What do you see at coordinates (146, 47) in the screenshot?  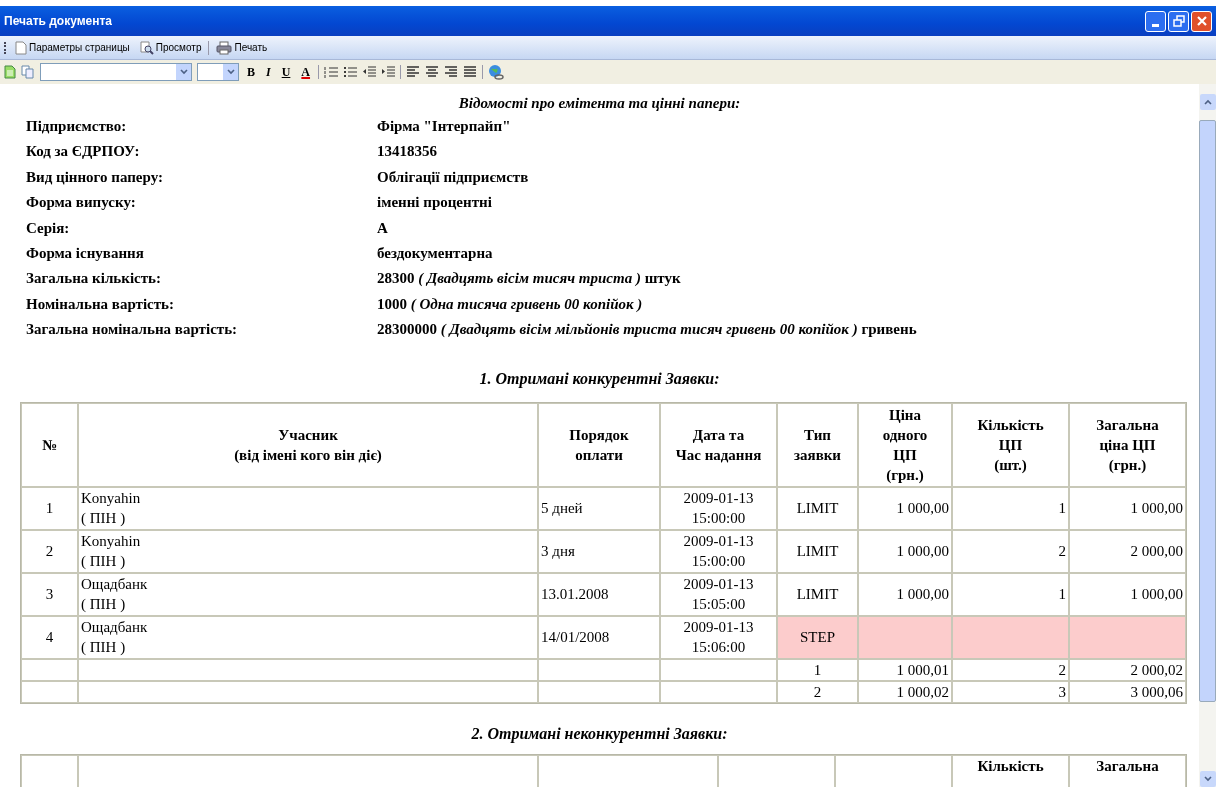 I see `magnifier-page-icon` at bounding box center [146, 47].